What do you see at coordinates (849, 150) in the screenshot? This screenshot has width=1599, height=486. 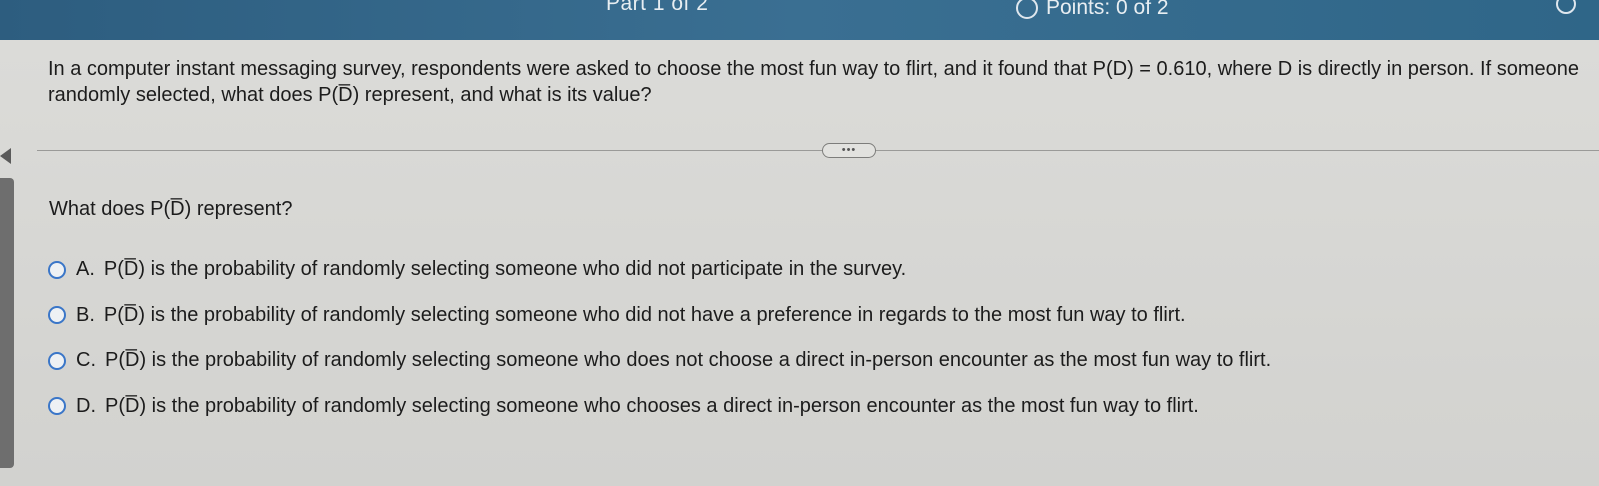 I see `expand-more-button: •••` at bounding box center [849, 150].